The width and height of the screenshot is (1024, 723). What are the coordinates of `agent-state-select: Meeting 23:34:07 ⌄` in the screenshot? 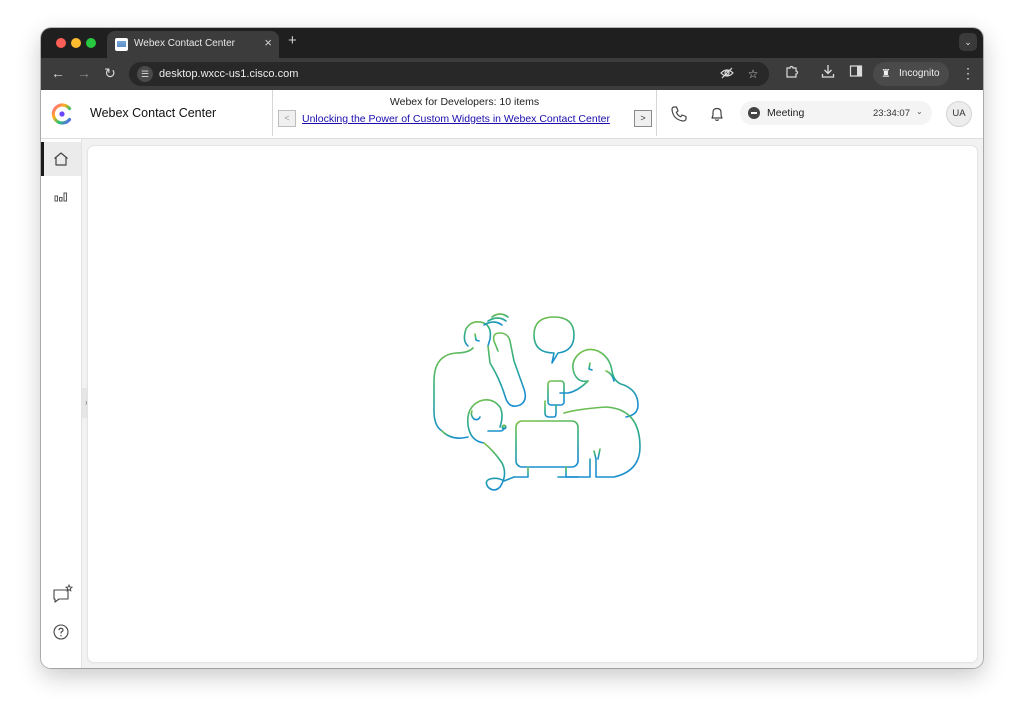 It's located at (836, 113).